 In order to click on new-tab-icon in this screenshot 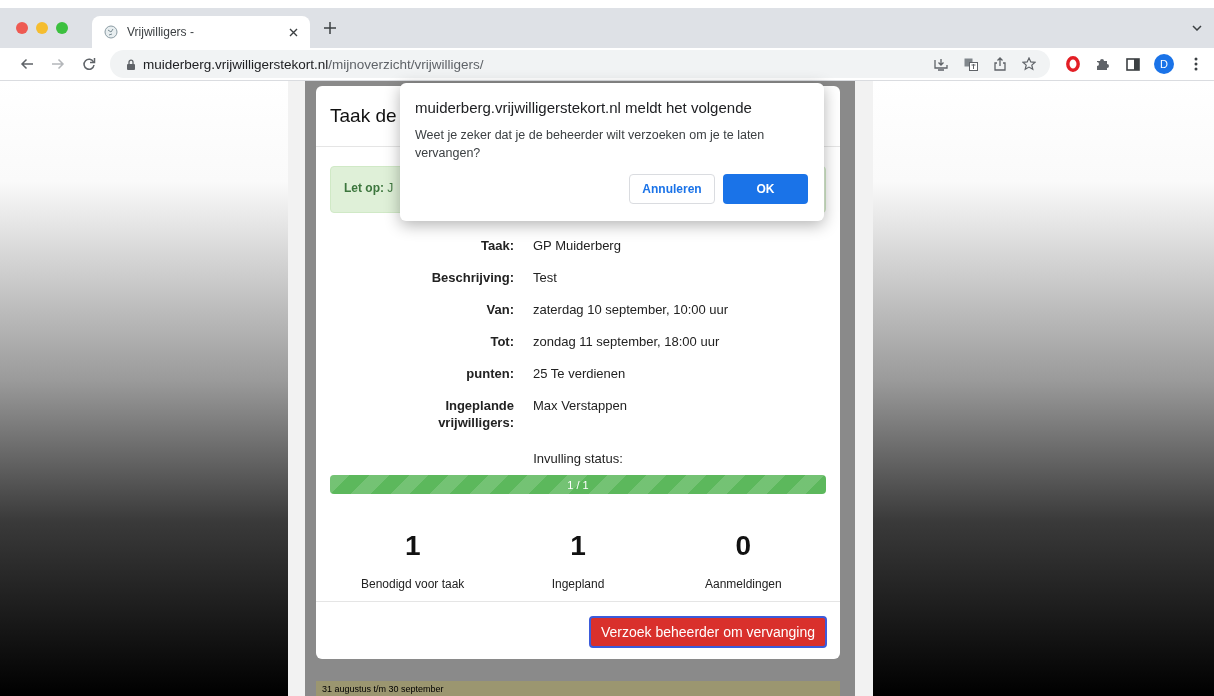, I will do `click(330, 28)`.